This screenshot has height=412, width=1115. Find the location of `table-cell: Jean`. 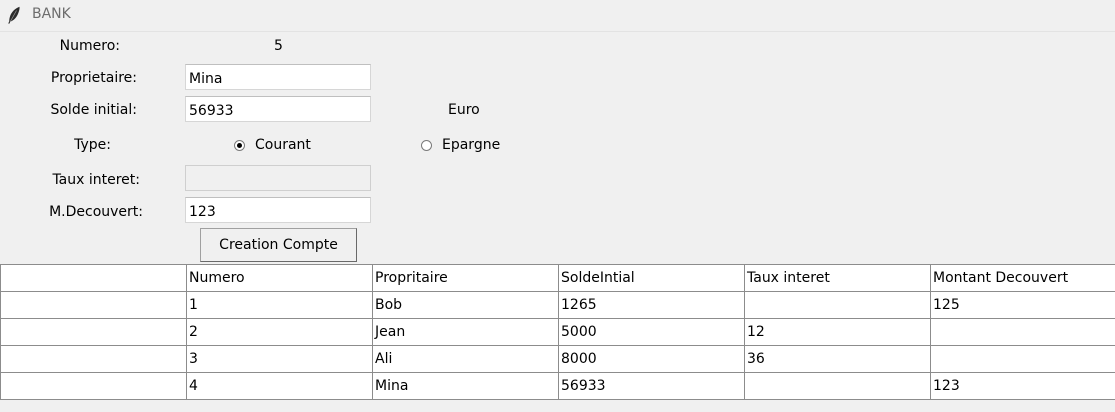

table-cell: Jean is located at coordinates (465, 332).